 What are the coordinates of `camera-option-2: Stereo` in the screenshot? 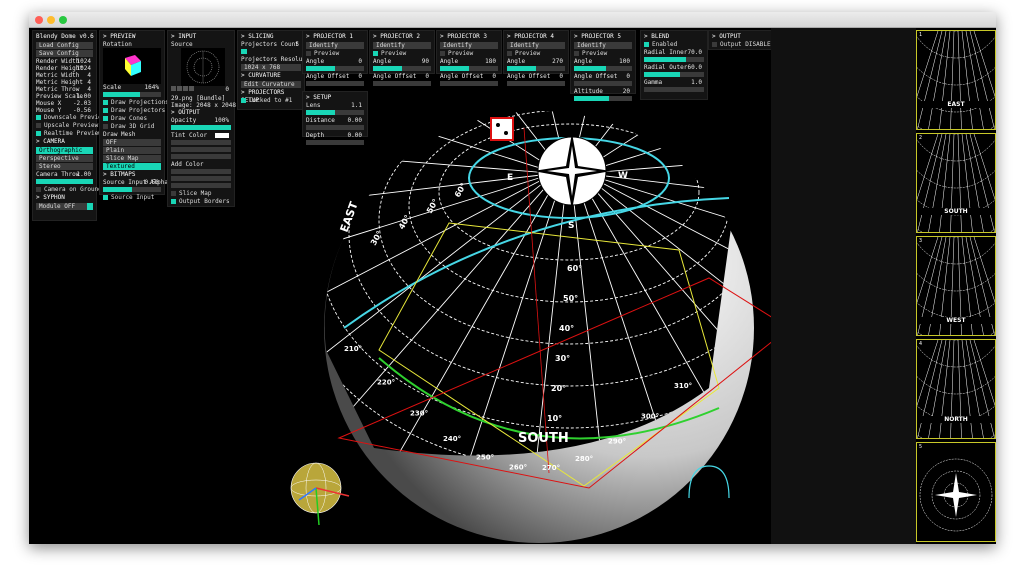 It's located at (64, 166).